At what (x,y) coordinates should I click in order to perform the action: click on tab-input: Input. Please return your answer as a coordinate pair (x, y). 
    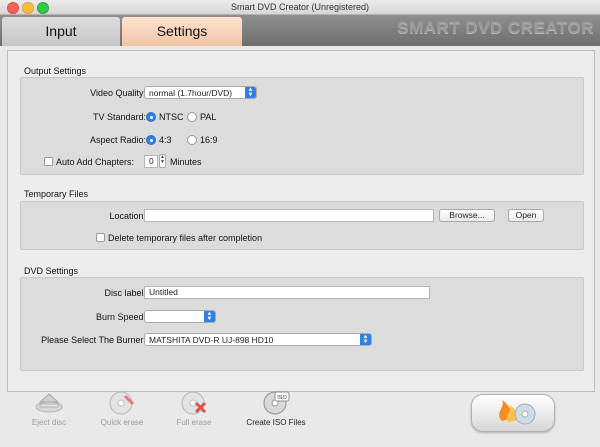
    Looking at the image, I should click on (61, 31).